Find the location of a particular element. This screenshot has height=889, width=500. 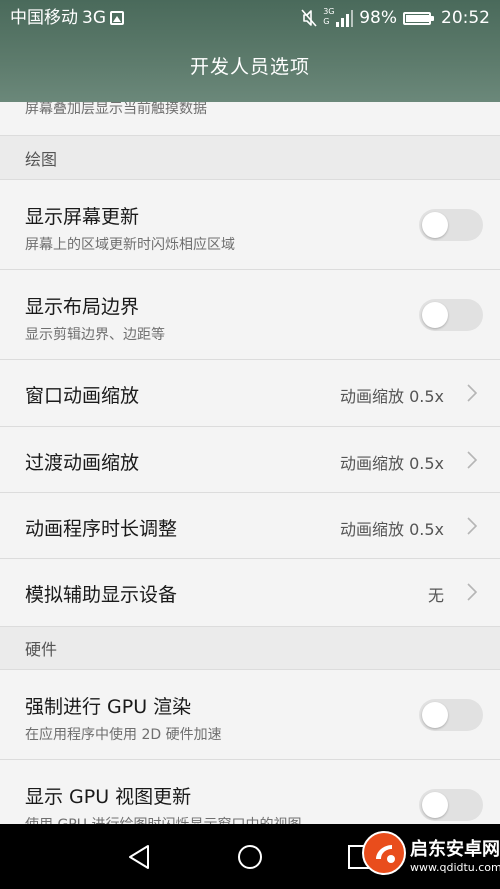

item-subtitle: 屏幕上的区域更新时闪烁相应区域 is located at coordinates (130, 245).